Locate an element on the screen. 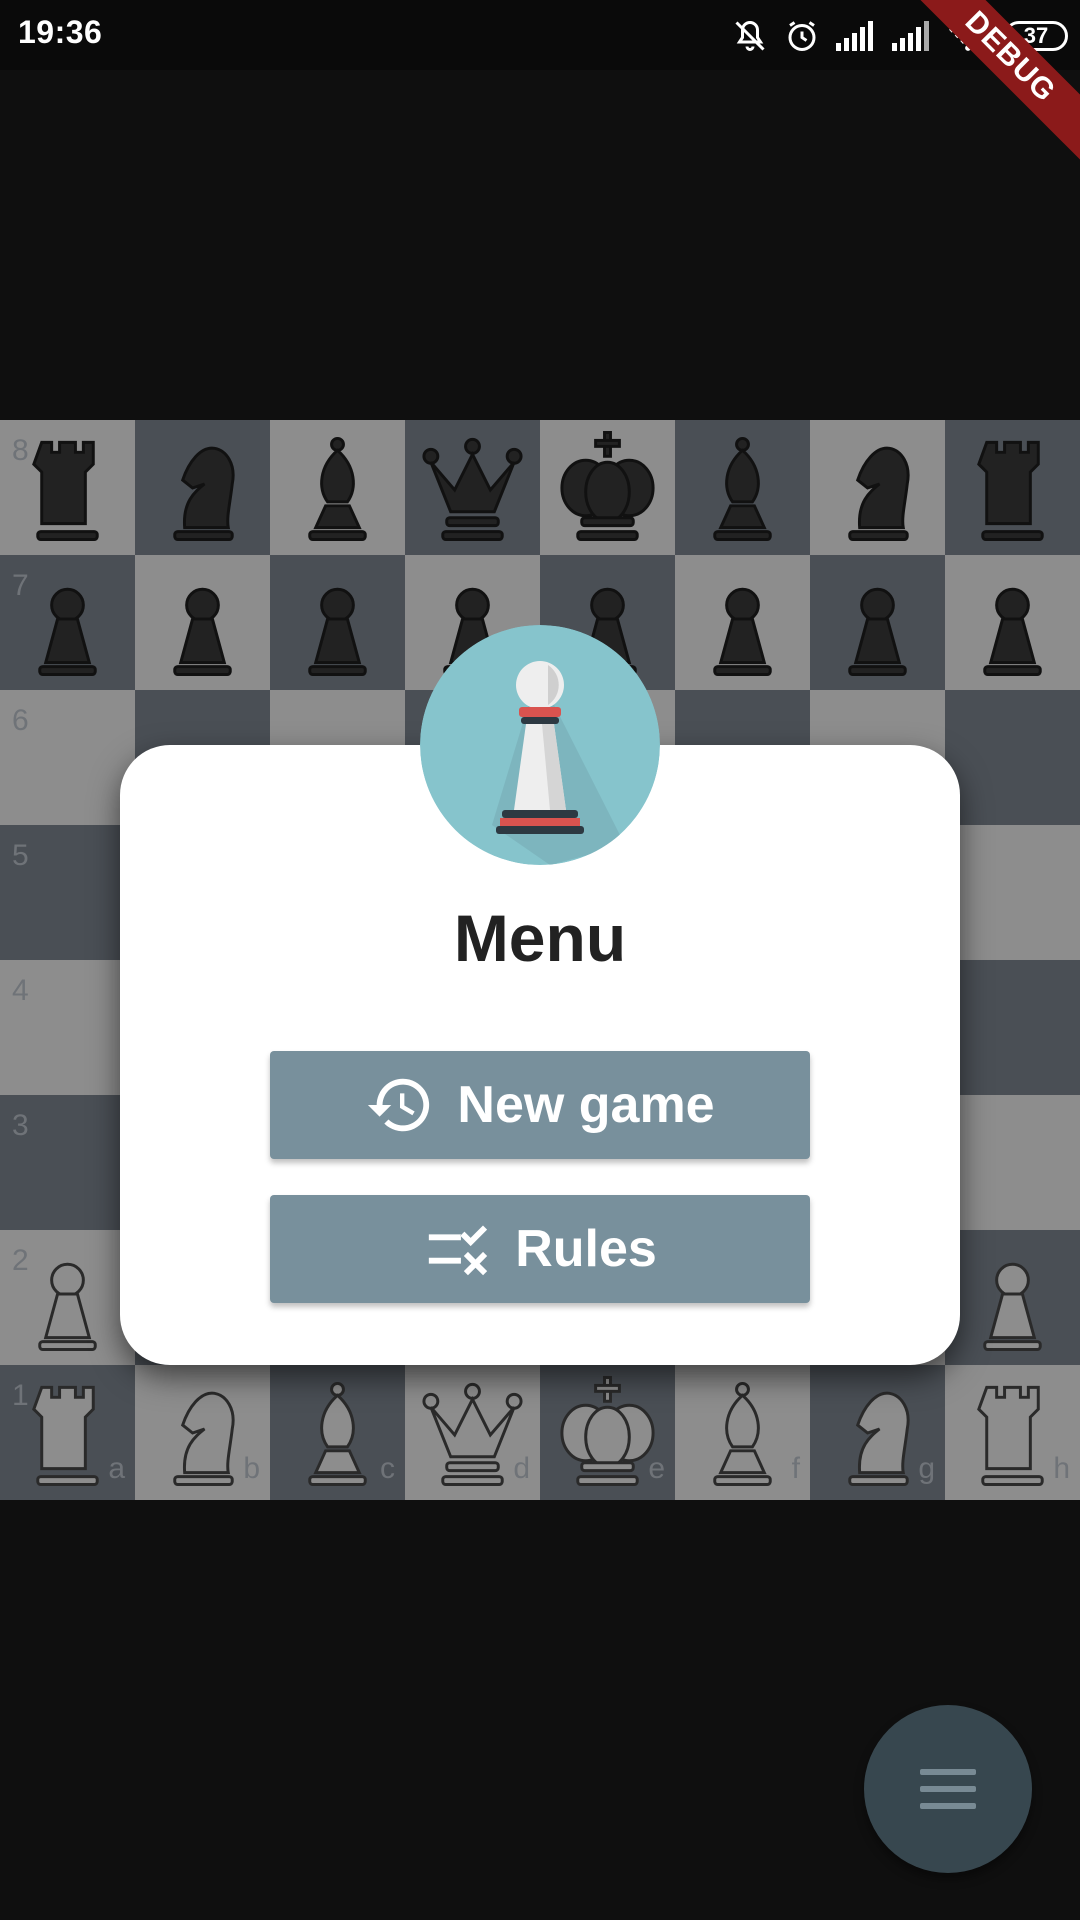 This screenshot has width=1080, height=1920. rank-label: 3 is located at coordinates (20, 1125).